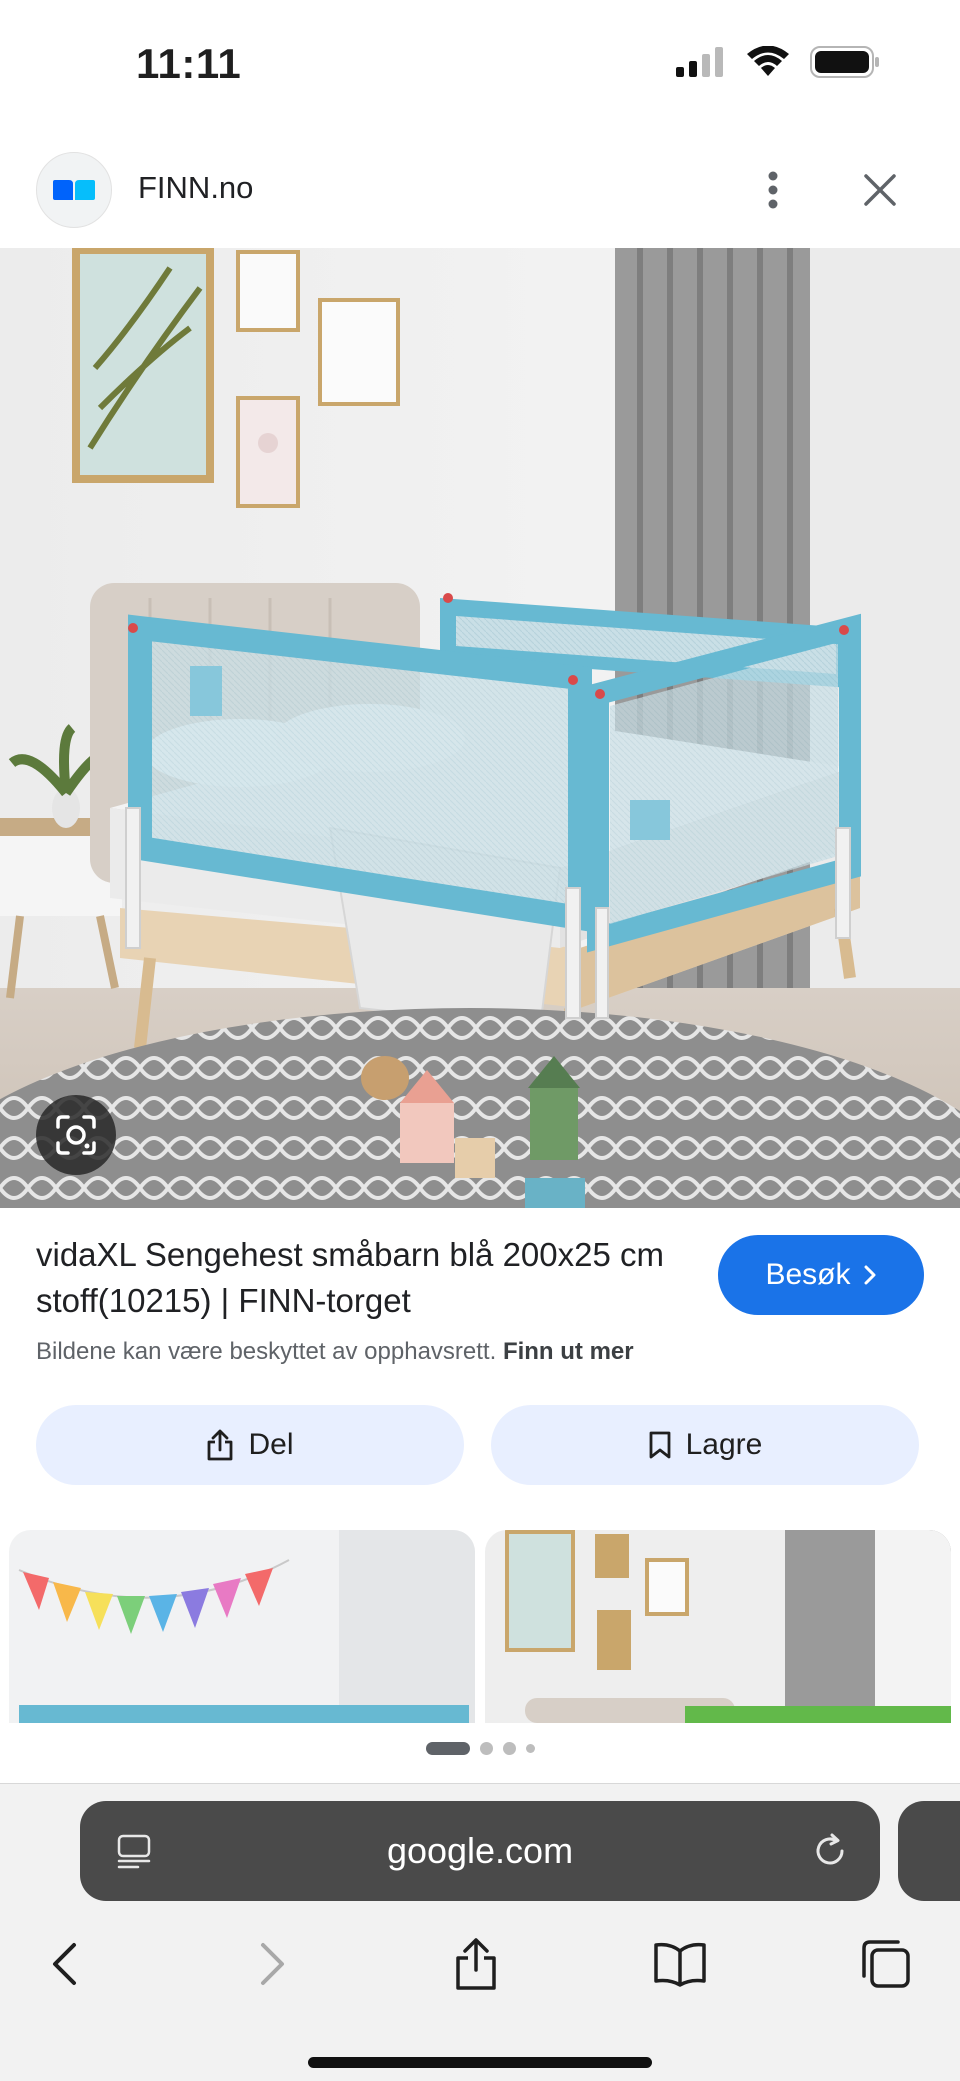 This screenshot has width=960, height=2081. I want to click on reload-icon, so click(830, 1849).